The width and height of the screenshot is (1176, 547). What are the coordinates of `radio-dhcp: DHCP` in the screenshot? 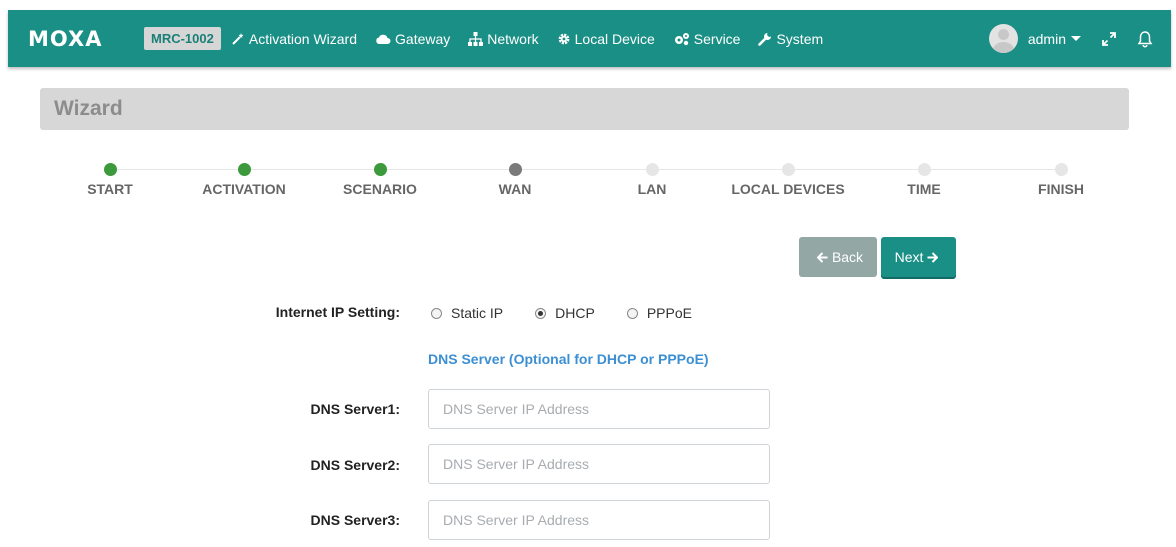 It's located at (565, 313).